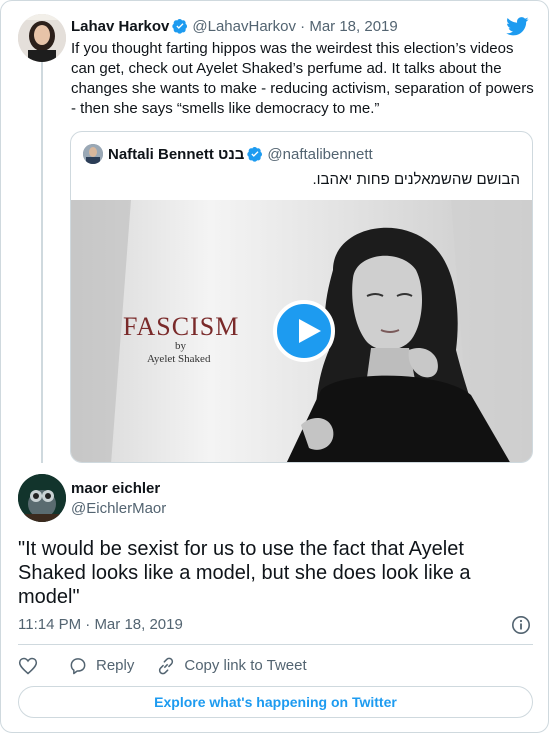 The image size is (550, 734). Describe the element at coordinates (49, 624) in the screenshot. I see `tweet-time: 11:14 PM` at that location.